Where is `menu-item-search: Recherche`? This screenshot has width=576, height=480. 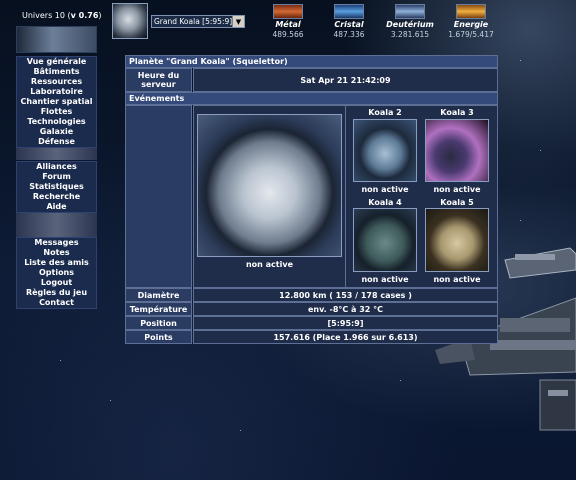 menu-item-search: Recherche is located at coordinates (56, 197).